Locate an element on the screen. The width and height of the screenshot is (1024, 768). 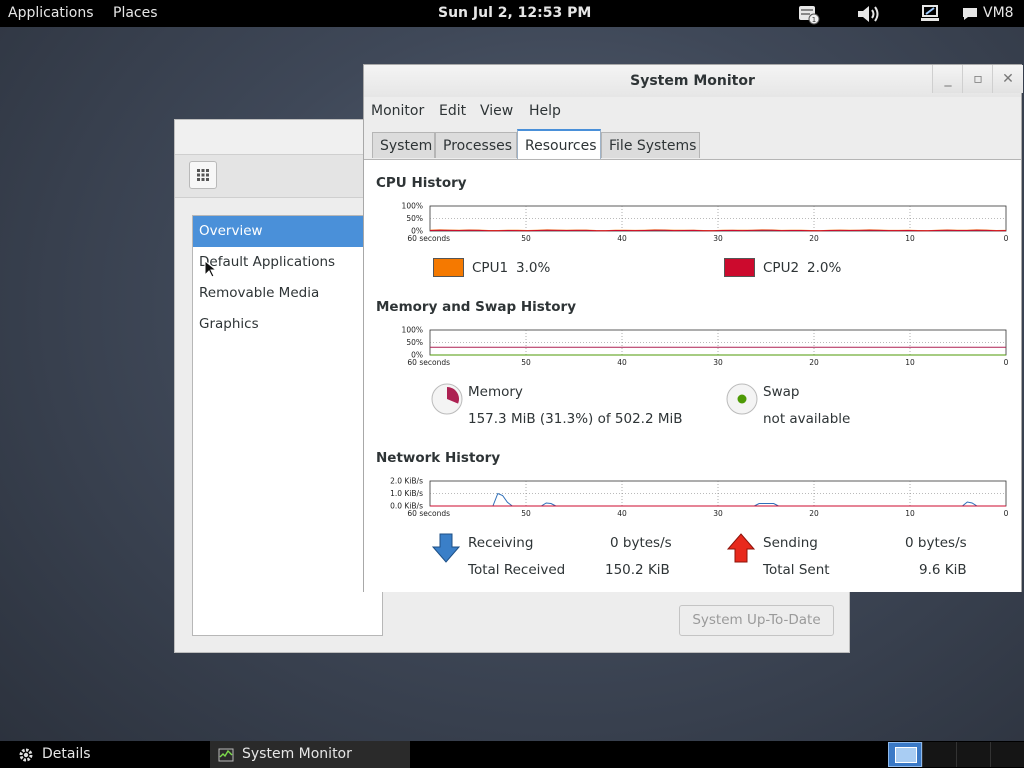
svg-text: 1 is located at coordinates (814, 20).